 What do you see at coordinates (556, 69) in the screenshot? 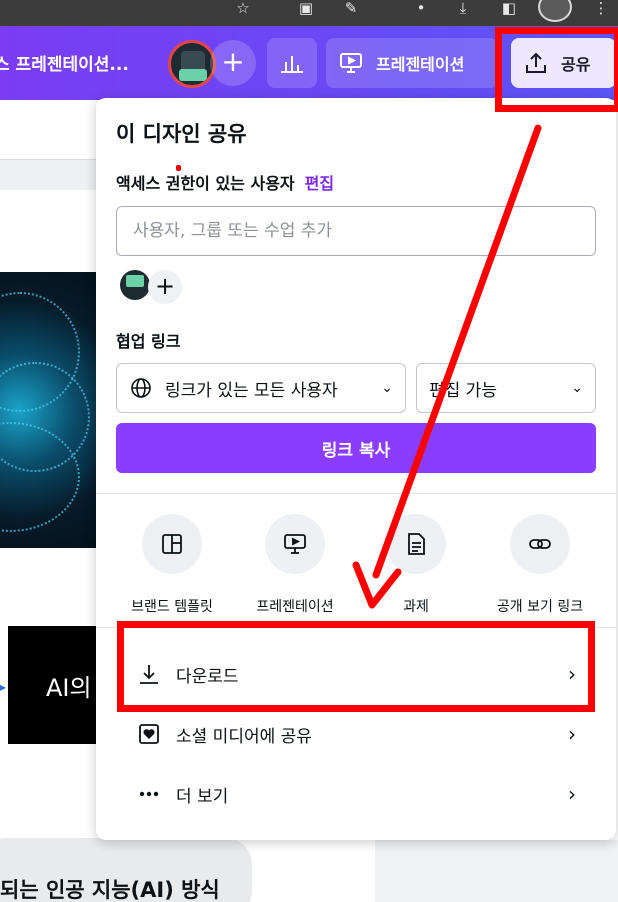
I see `annotation-box-share` at bounding box center [556, 69].